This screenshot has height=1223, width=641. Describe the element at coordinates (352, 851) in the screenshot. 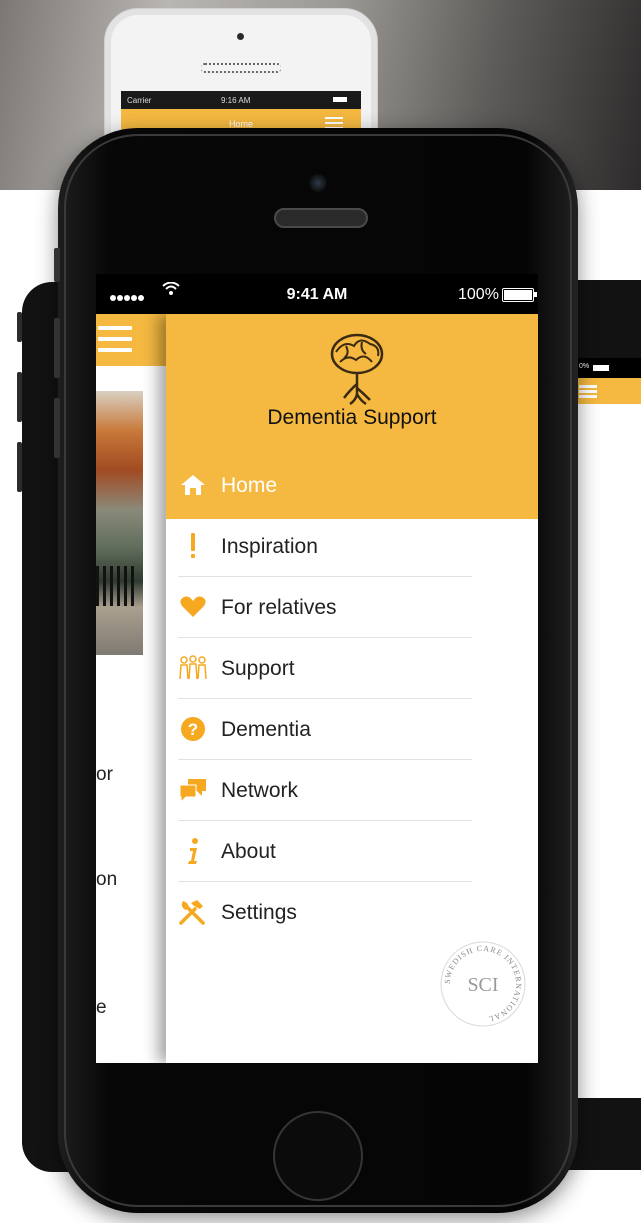

I see `menu-item-about: About` at that location.